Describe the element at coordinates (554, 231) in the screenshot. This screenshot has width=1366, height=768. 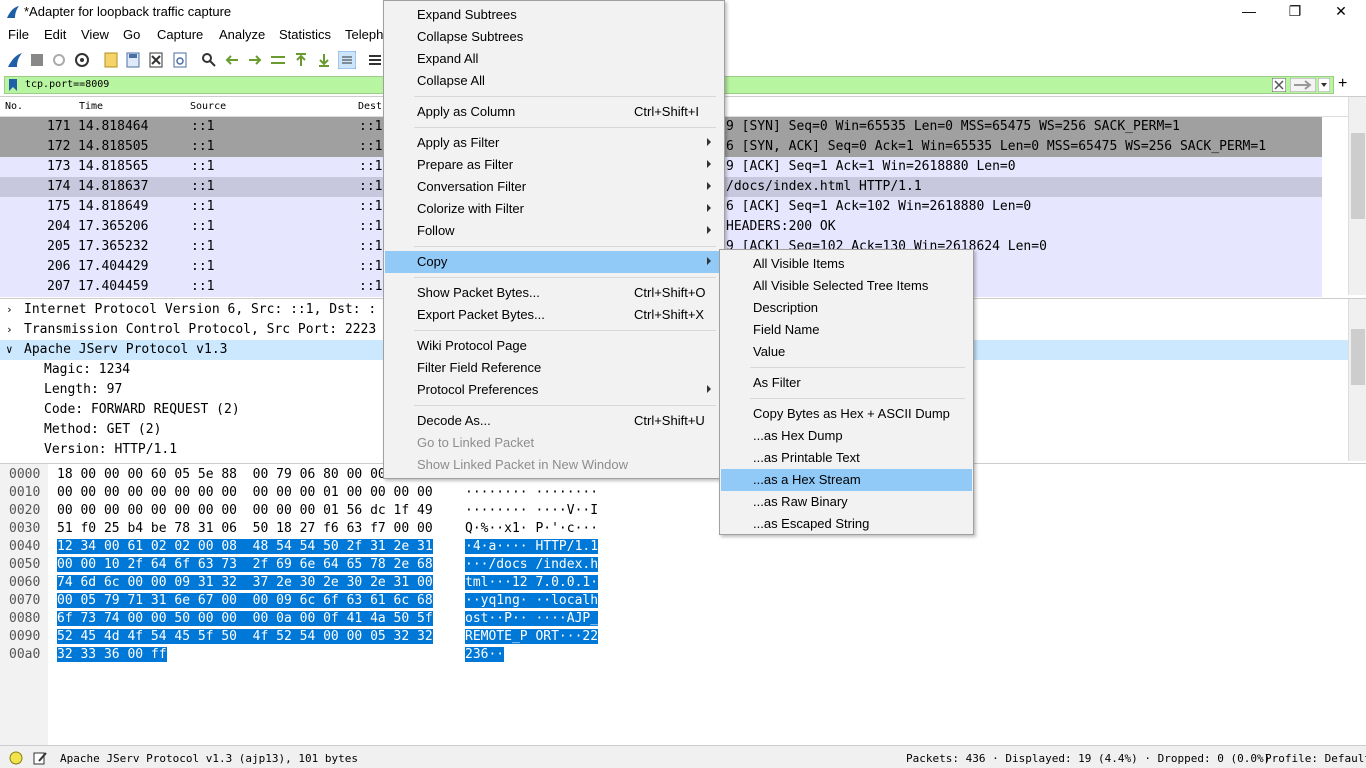
I see `menu-item-follow: Follow` at that location.